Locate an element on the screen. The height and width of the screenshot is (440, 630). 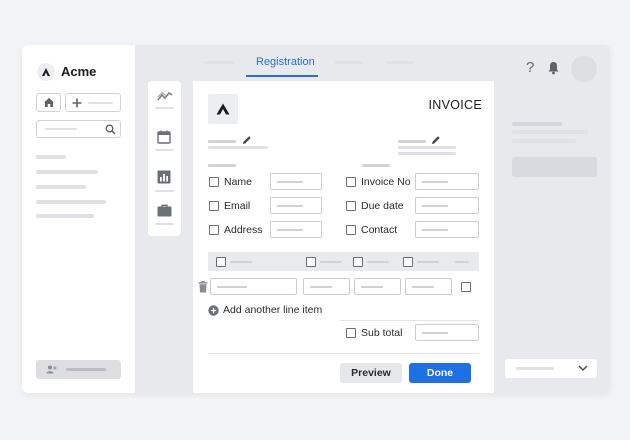
subtotal-field is located at coordinates (447, 332).